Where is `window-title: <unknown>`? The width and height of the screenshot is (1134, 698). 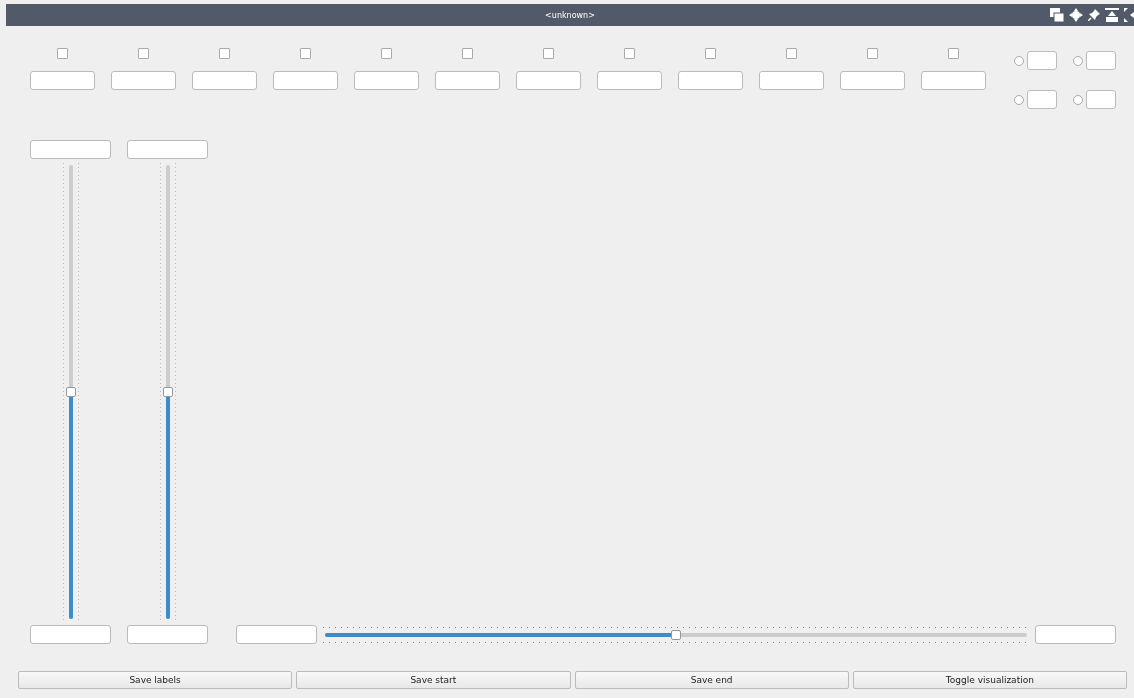
window-title: <unknown> is located at coordinates (570, 15).